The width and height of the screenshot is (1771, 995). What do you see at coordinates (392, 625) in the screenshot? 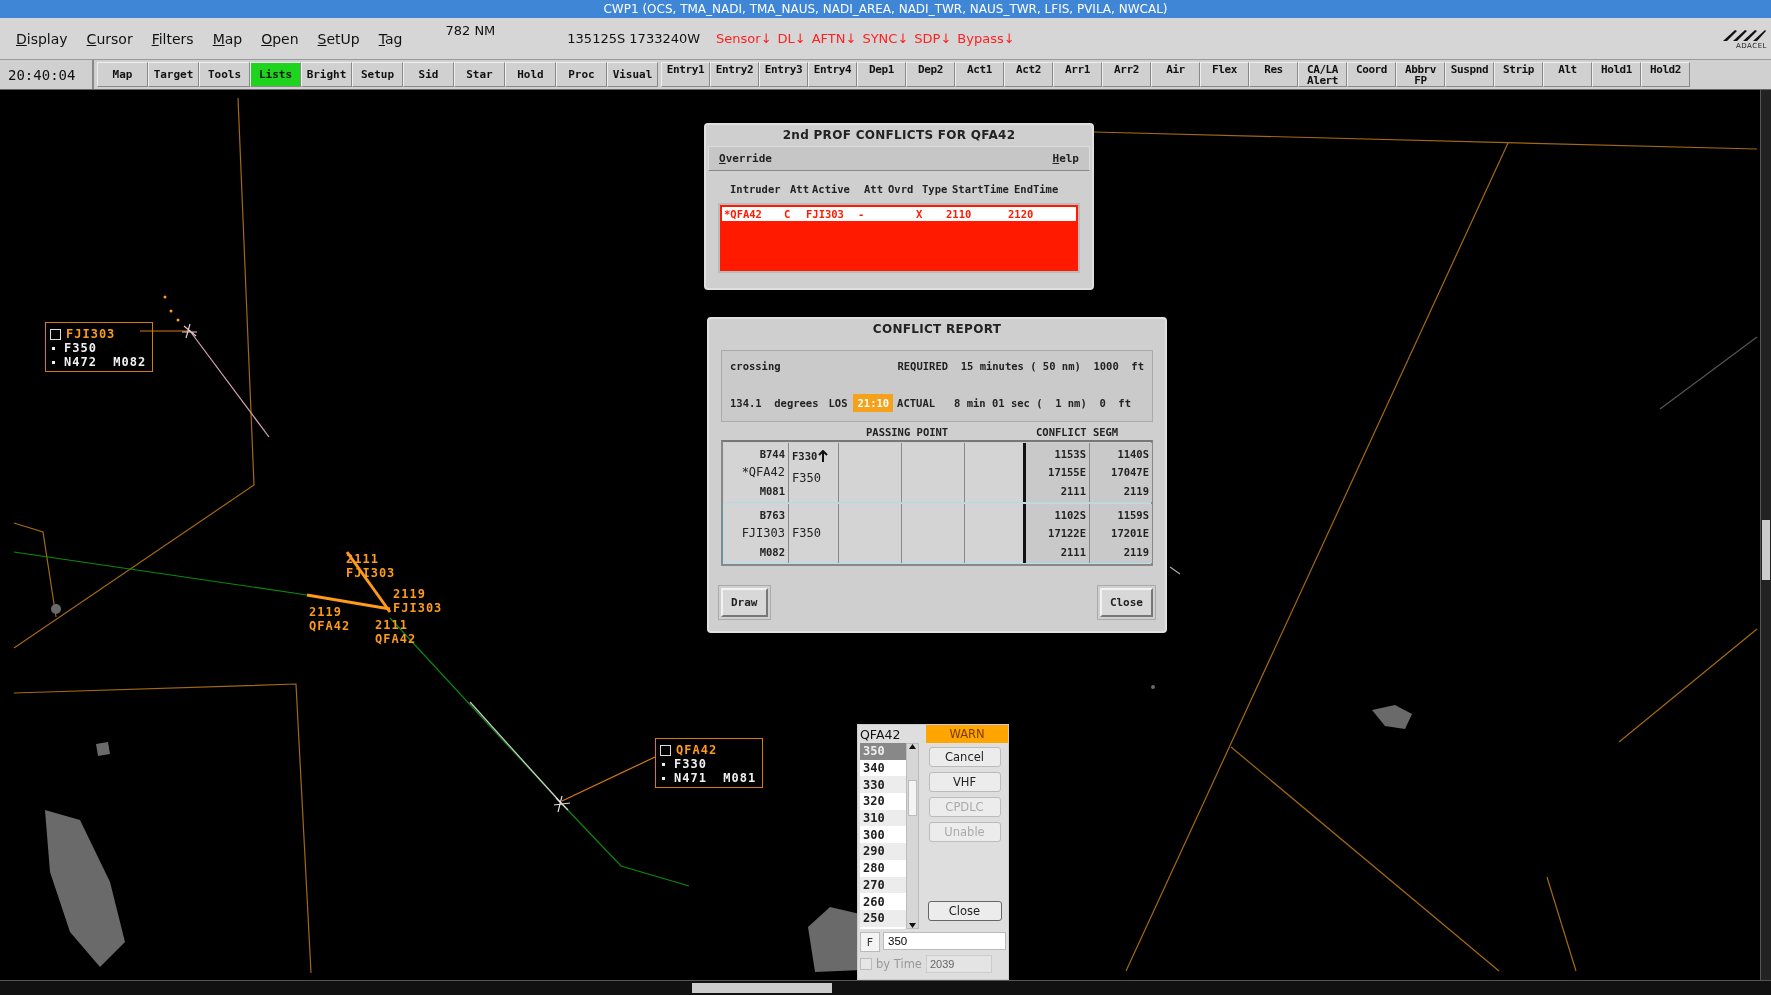
I see `conflict-time: 2111` at bounding box center [392, 625].